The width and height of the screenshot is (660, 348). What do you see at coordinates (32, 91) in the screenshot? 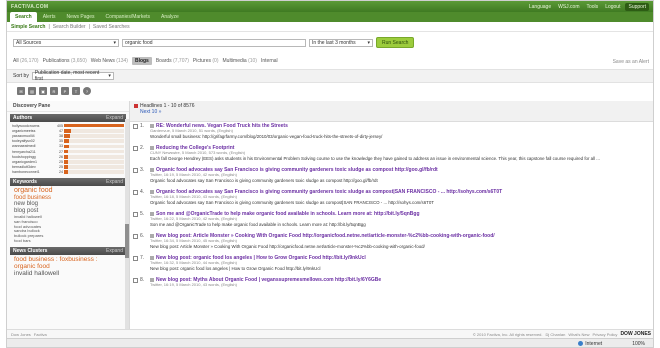
I see `print-icon: ▤` at bounding box center [32, 91].